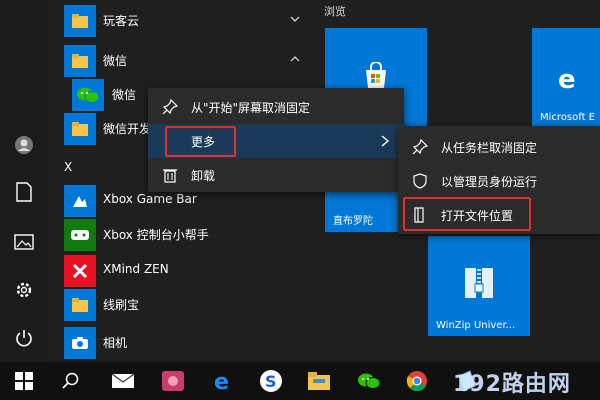 This screenshot has height=400, width=600. Describe the element at coordinates (251, 108) in the screenshot. I see `menu-item-label: 从"开始"屏幕取消固定` at that location.